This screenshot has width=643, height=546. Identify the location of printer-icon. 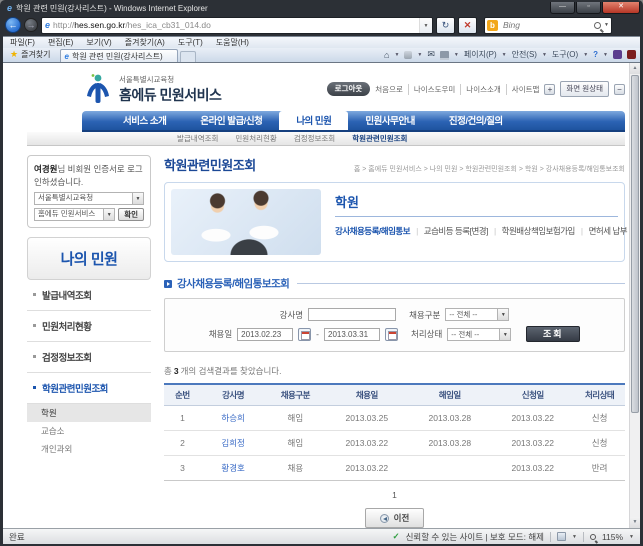
(444, 54).